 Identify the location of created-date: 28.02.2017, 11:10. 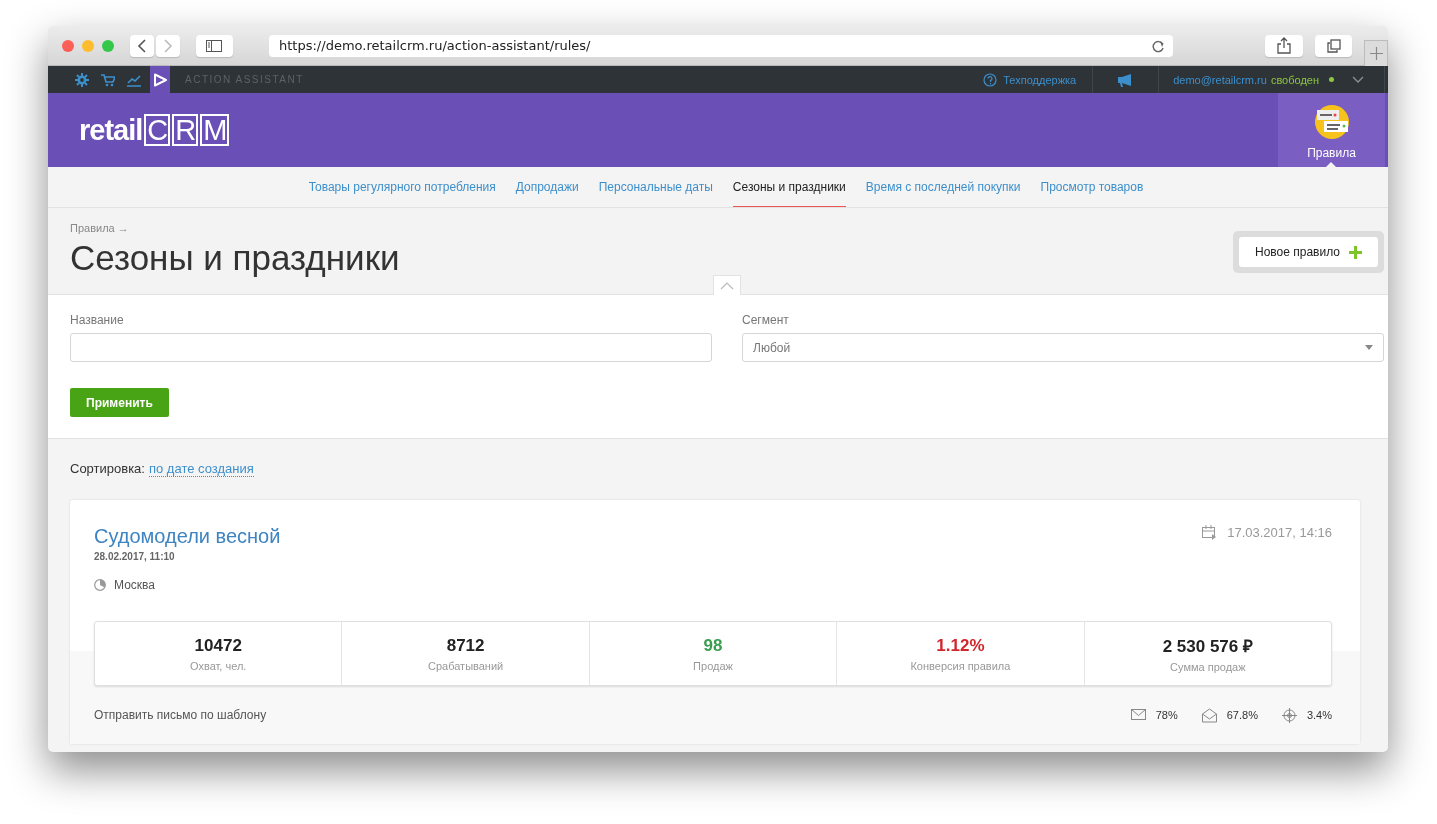
(134, 556).